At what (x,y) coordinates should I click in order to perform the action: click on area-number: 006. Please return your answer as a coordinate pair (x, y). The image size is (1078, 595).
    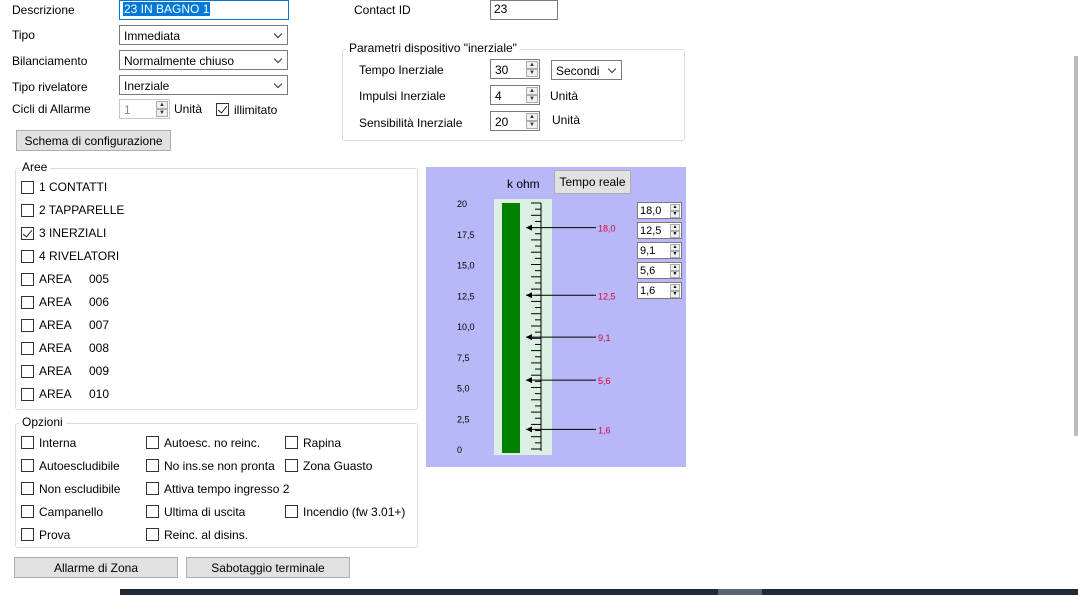
    Looking at the image, I should click on (99, 302).